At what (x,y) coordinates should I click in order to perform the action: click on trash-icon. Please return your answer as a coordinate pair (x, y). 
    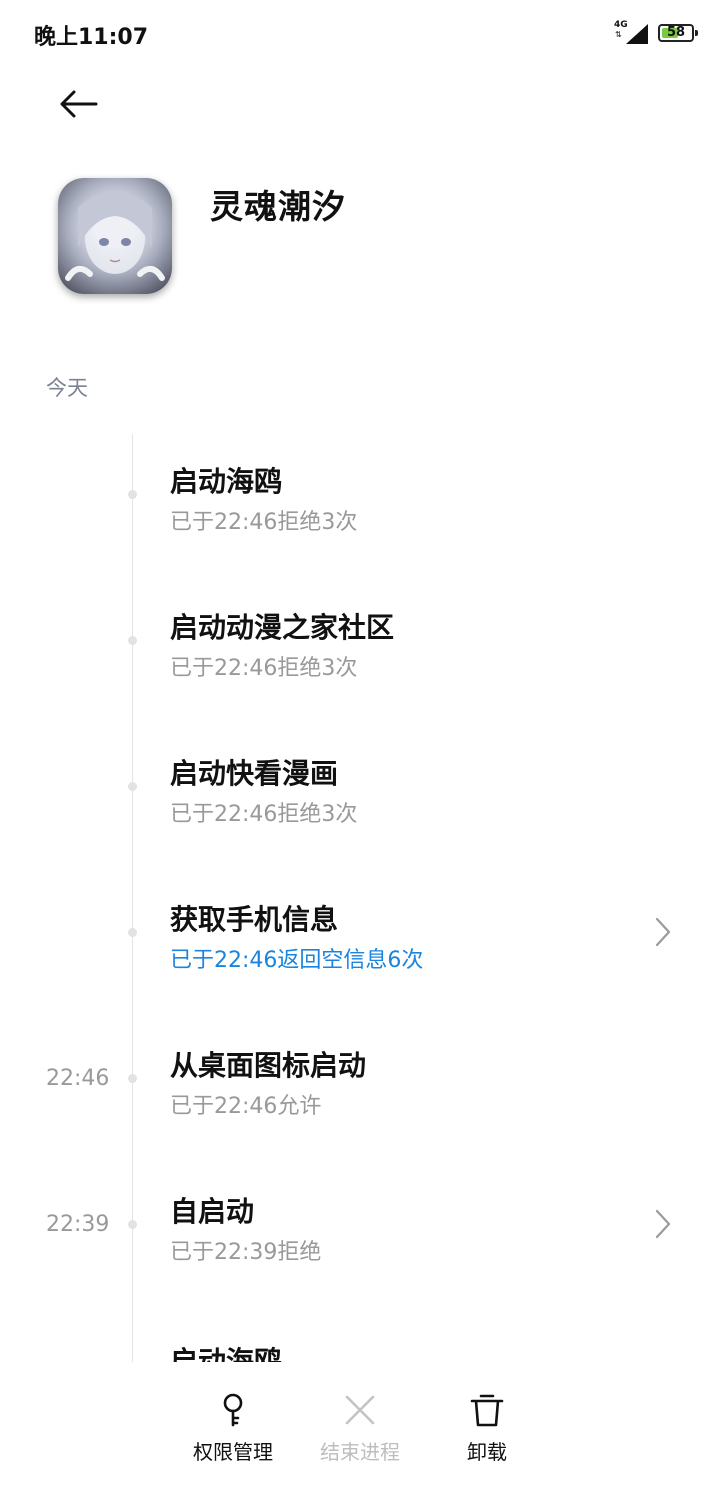
    Looking at the image, I should click on (487, 1410).